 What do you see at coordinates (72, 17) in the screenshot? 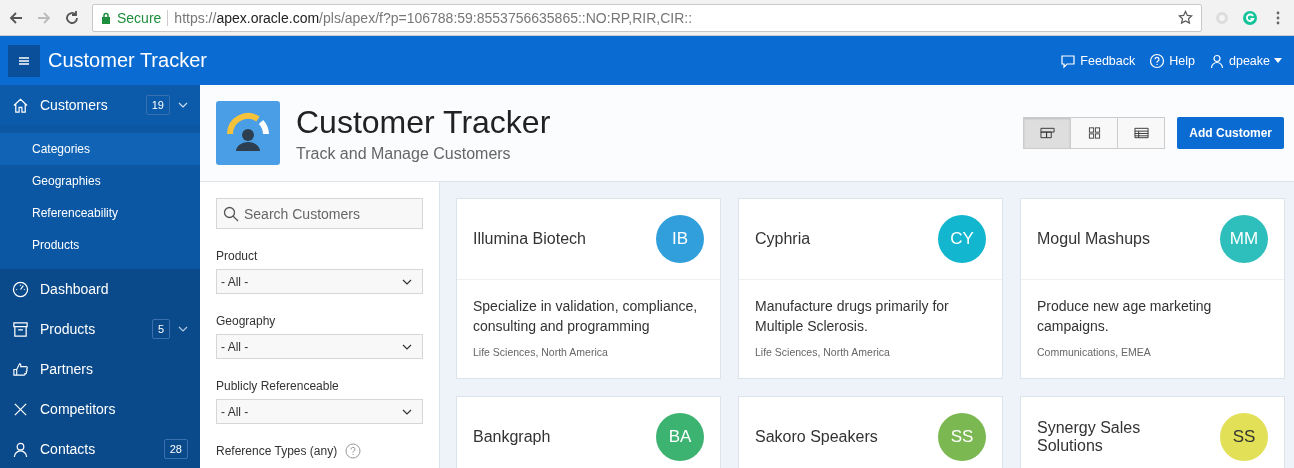
I see `reload-icon` at bounding box center [72, 17].